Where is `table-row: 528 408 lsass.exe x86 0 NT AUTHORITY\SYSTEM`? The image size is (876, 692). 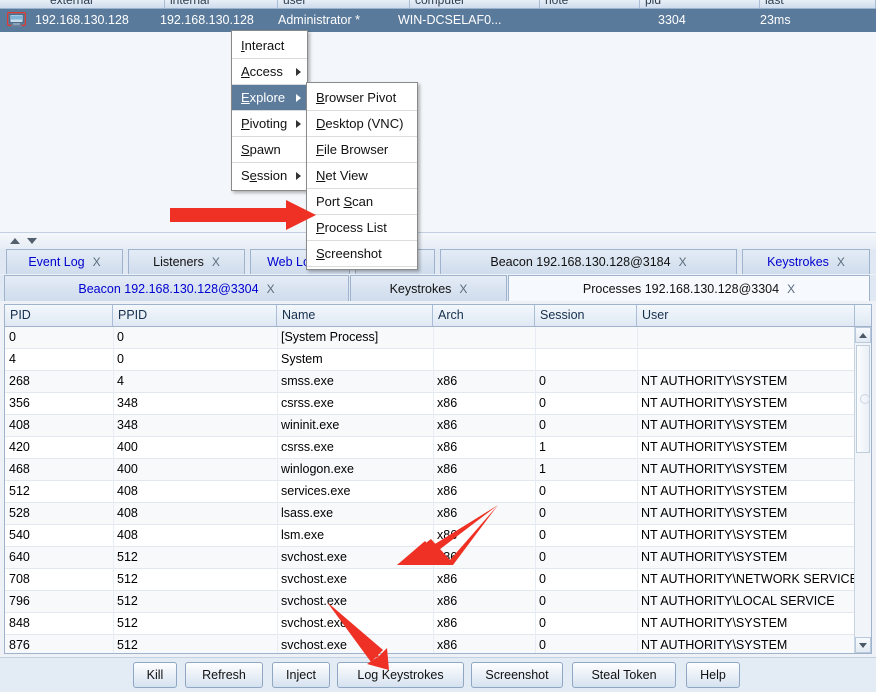 table-row: 528 408 lsass.exe x86 0 NT AUTHORITY\SYSTEM is located at coordinates (438, 514).